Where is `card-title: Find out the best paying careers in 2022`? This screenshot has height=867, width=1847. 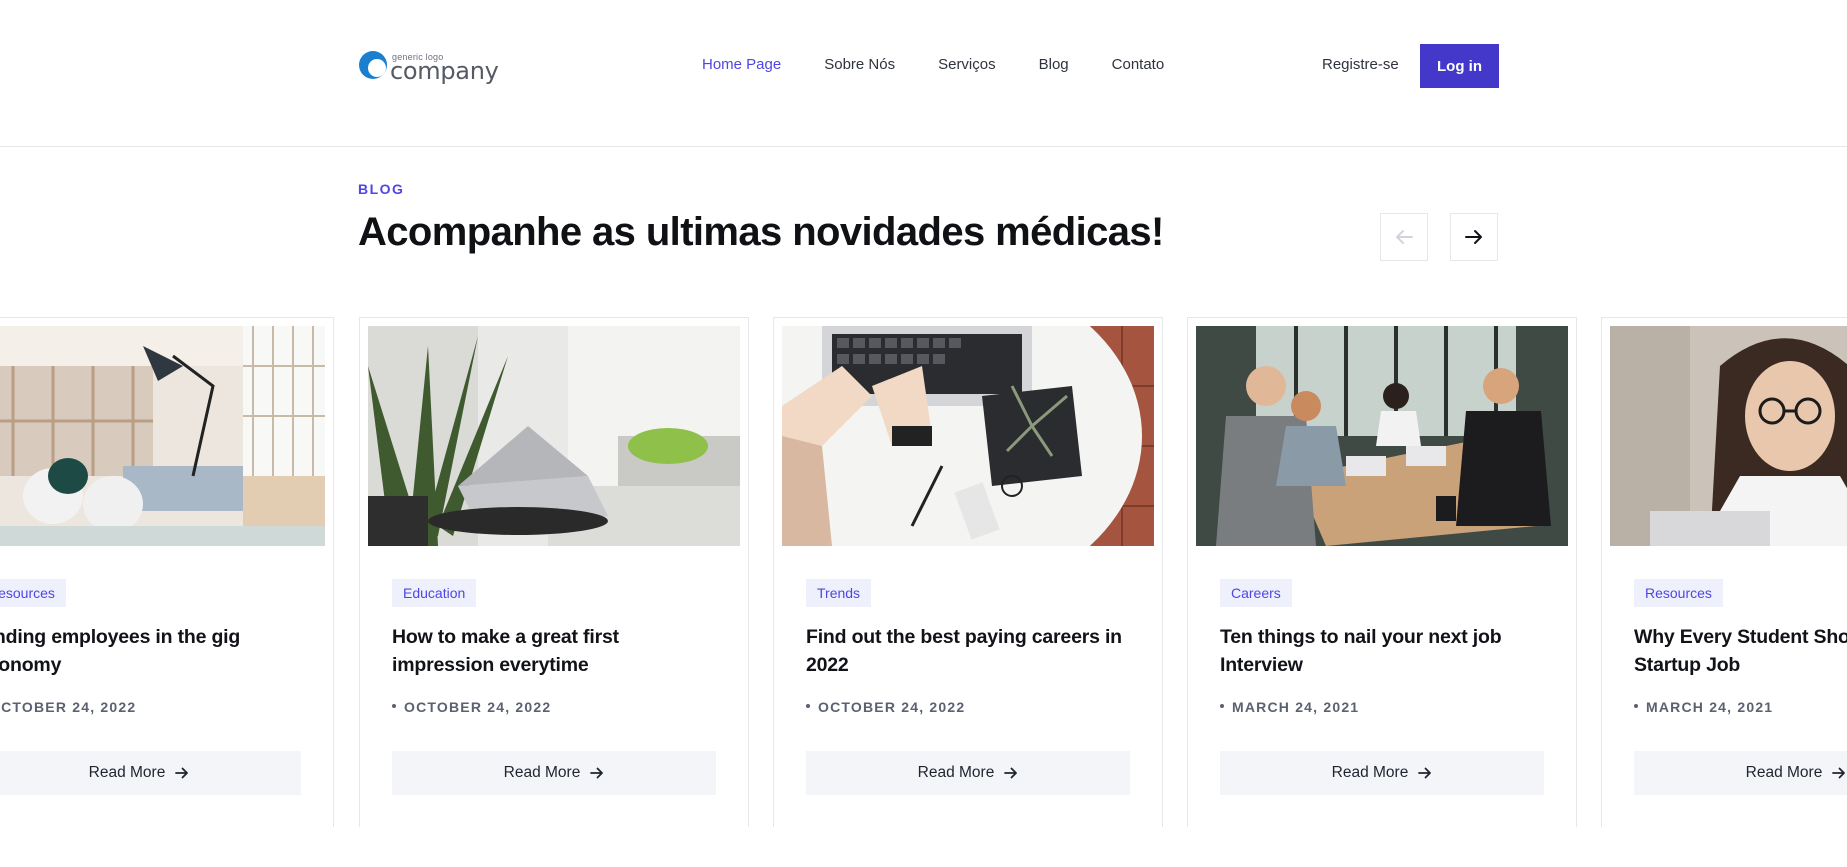 card-title: Find out the best paying careers in 2022 is located at coordinates (971, 651).